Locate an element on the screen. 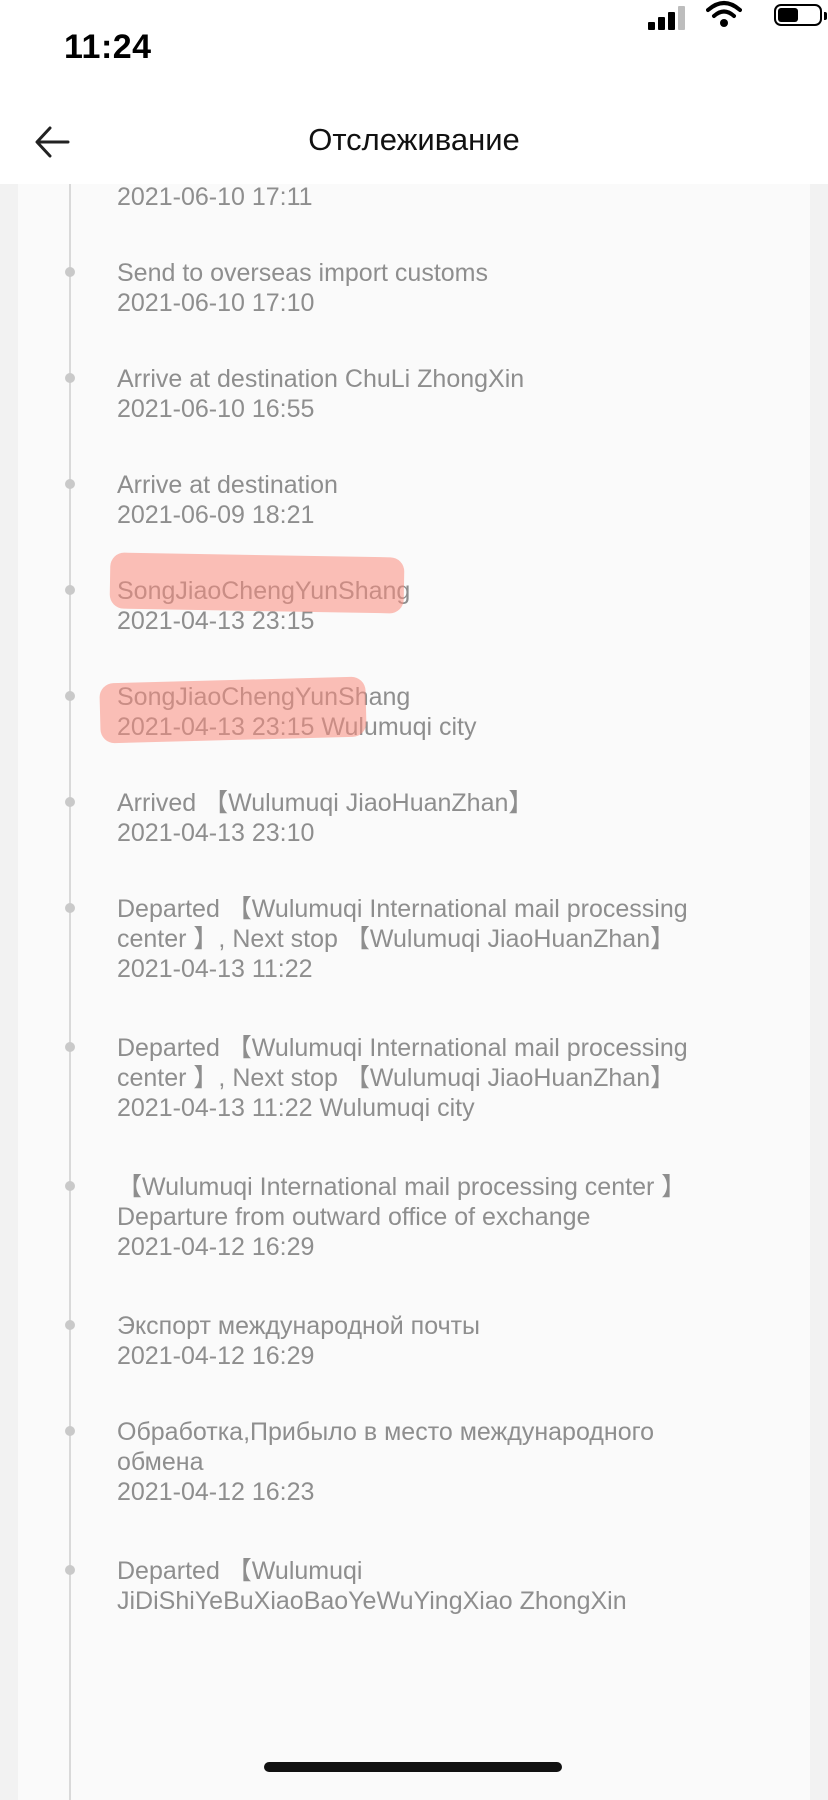 The width and height of the screenshot is (828, 1800). event-line-last: 2021-06-10 17:10 is located at coordinates (216, 303).